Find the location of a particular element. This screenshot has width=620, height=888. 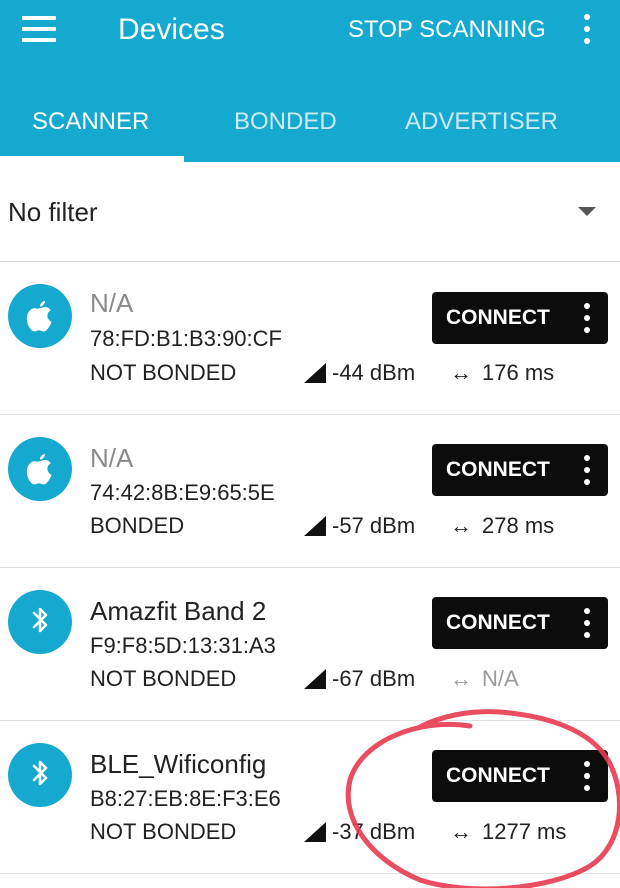

advertising-interval: 278 ms is located at coordinates (518, 525).